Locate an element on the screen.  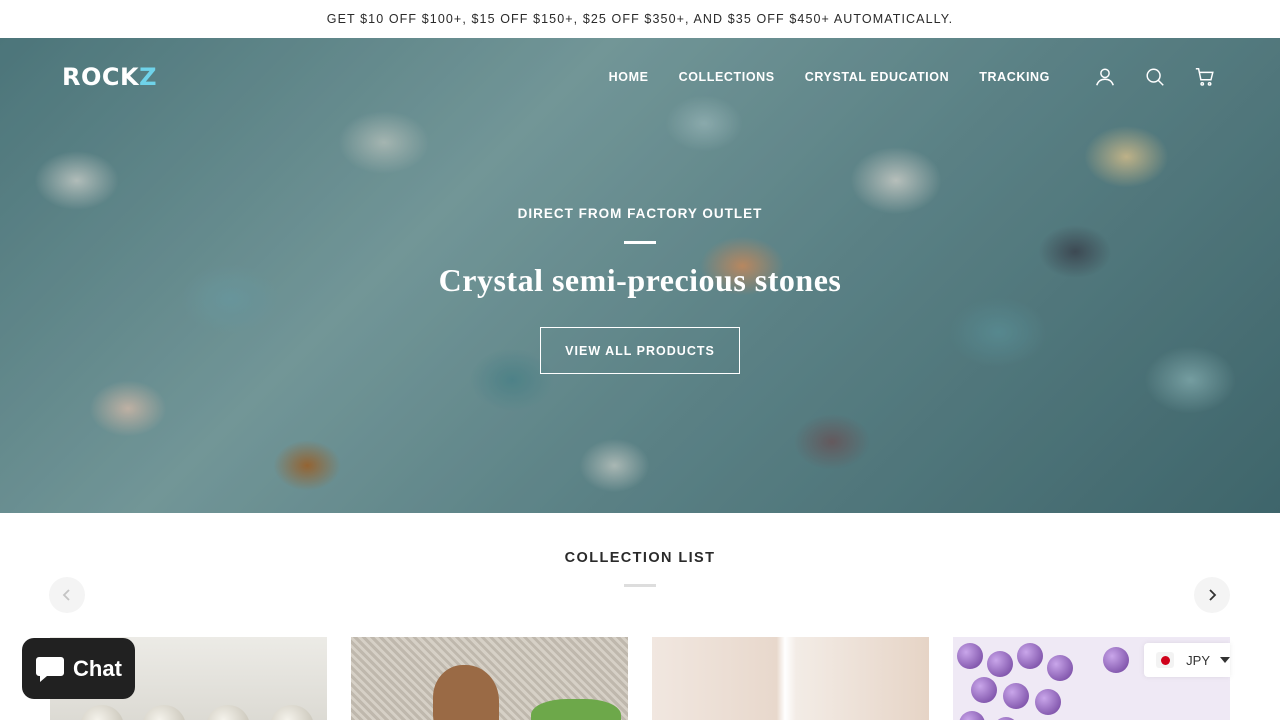
chevron-left-icon is located at coordinates (66, 595).